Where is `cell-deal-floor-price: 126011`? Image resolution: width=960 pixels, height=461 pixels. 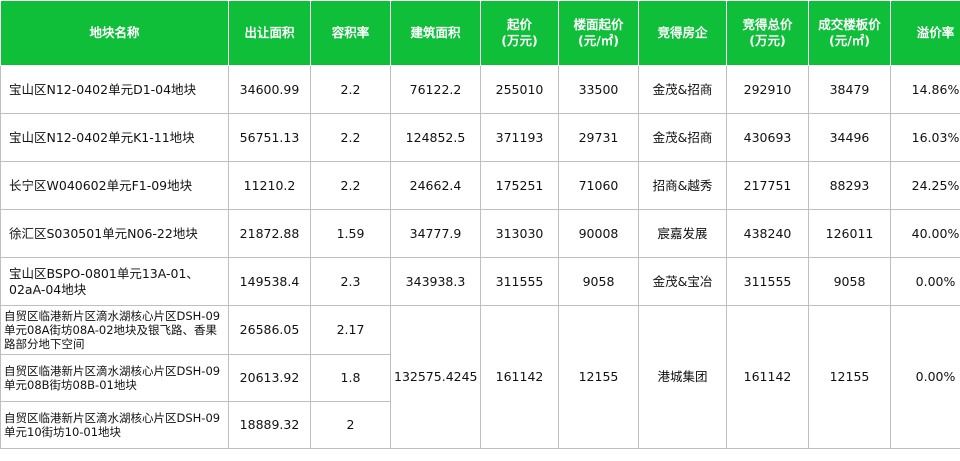
cell-deal-floor-price: 126011 is located at coordinates (849, 233).